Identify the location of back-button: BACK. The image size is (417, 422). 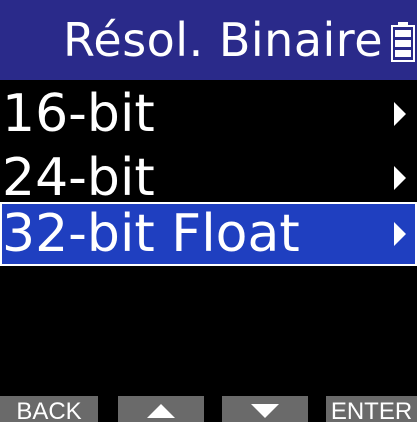
(49, 409).